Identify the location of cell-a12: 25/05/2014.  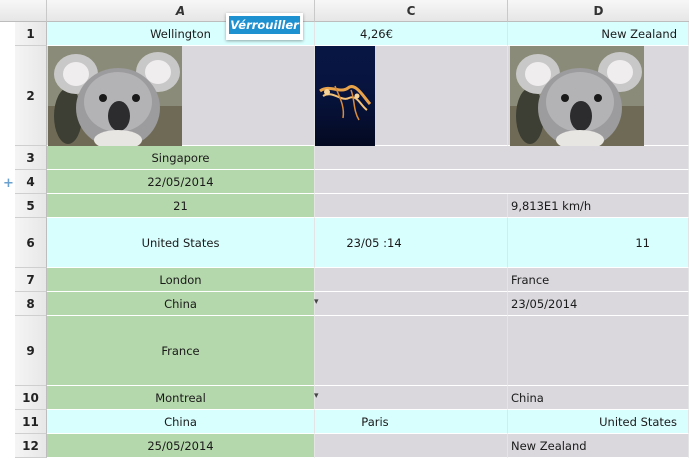
(181, 446).